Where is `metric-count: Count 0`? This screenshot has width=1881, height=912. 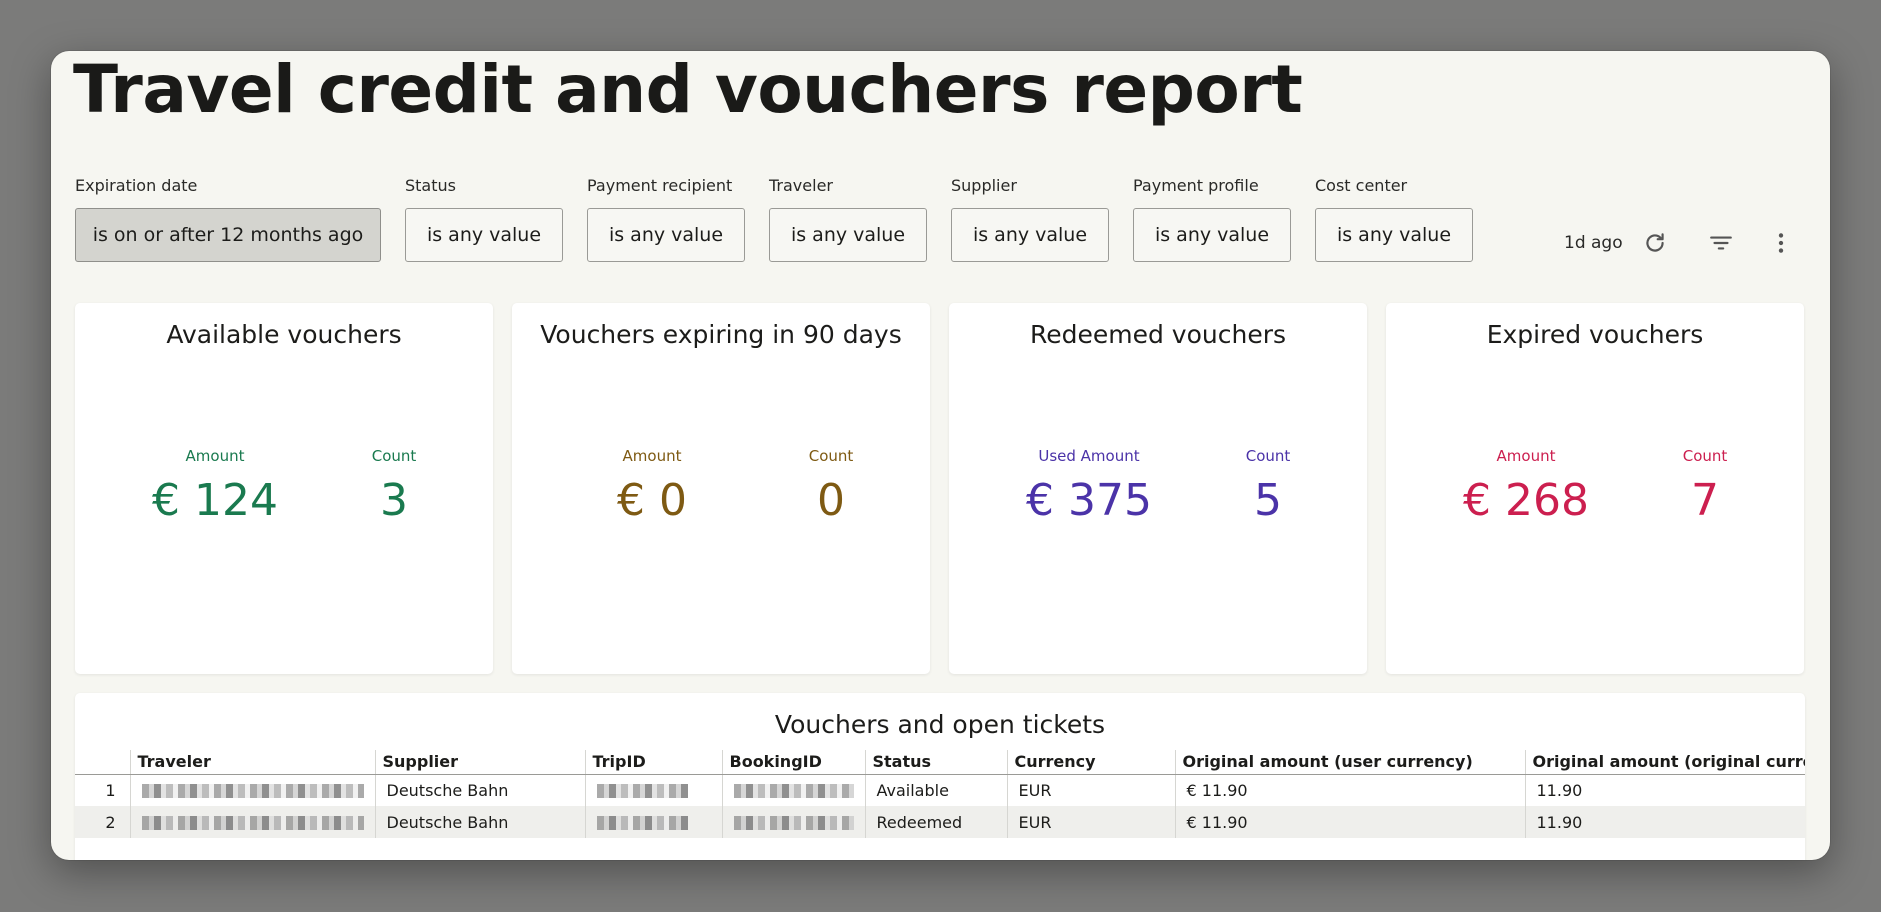 metric-count: Count 0 is located at coordinates (831, 486).